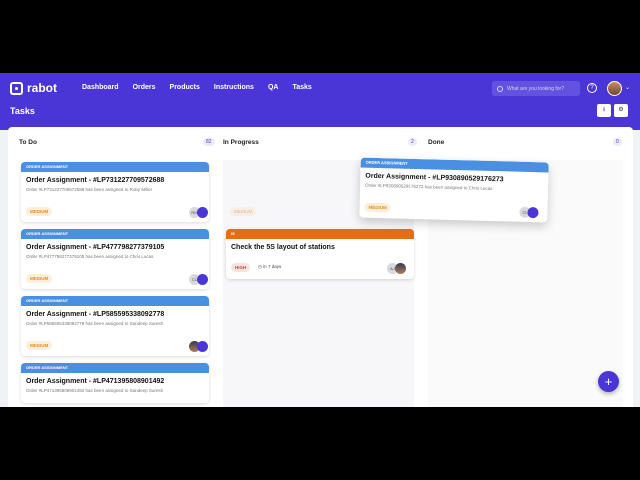 Image resolution: width=640 pixels, height=480 pixels. What do you see at coordinates (604, 110) in the screenshot?
I see `download-button: ⭳` at bounding box center [604, 110].